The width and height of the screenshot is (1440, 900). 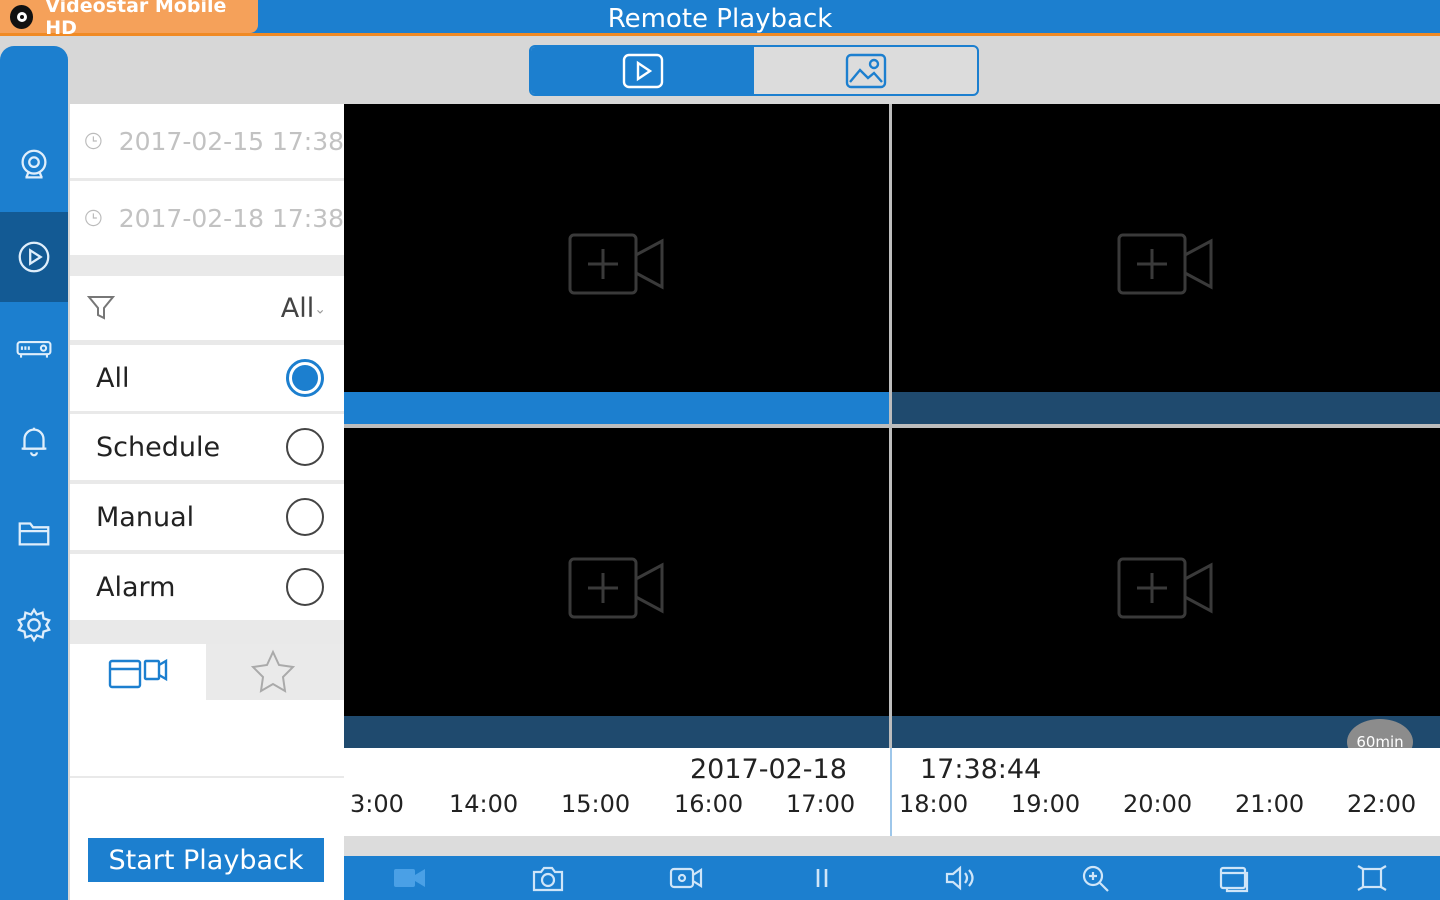 What do you see at coordinates (821, 804) in the screenshot?
I see `timeline-tick: 17:00` at bounding box center [821, 804].